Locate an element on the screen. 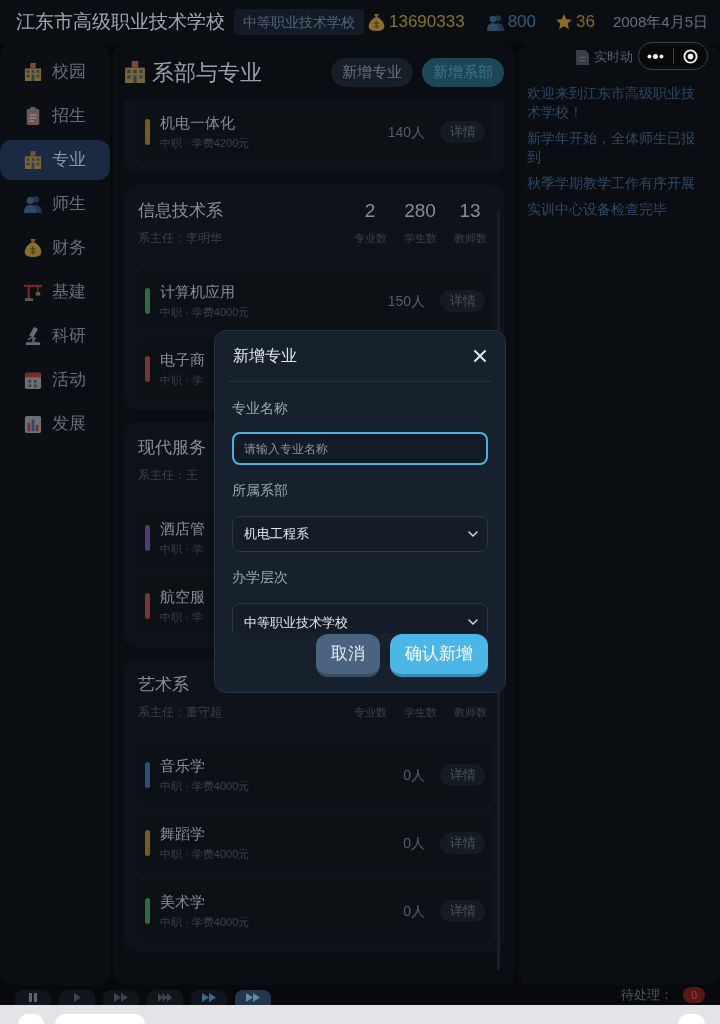 The height and width of the screenshot is (1024, 720). close-icon is located at coordinates (480, 356).